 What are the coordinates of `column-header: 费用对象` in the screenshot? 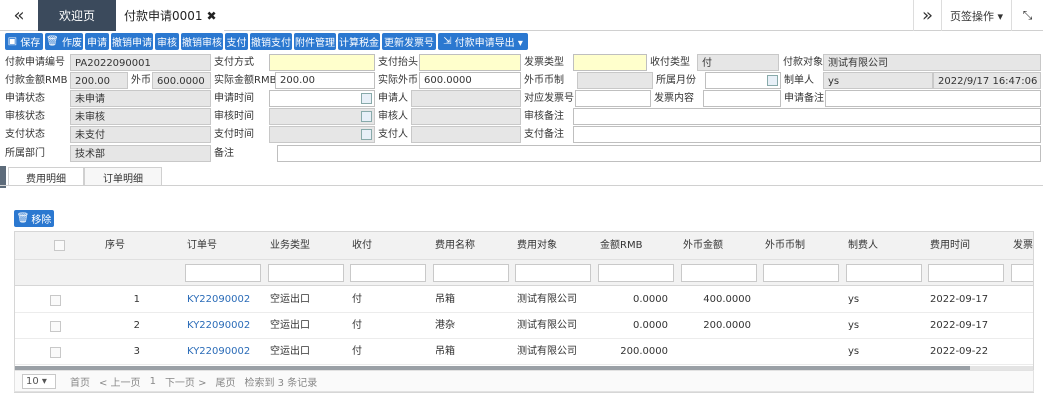 It's located at (551, 246).